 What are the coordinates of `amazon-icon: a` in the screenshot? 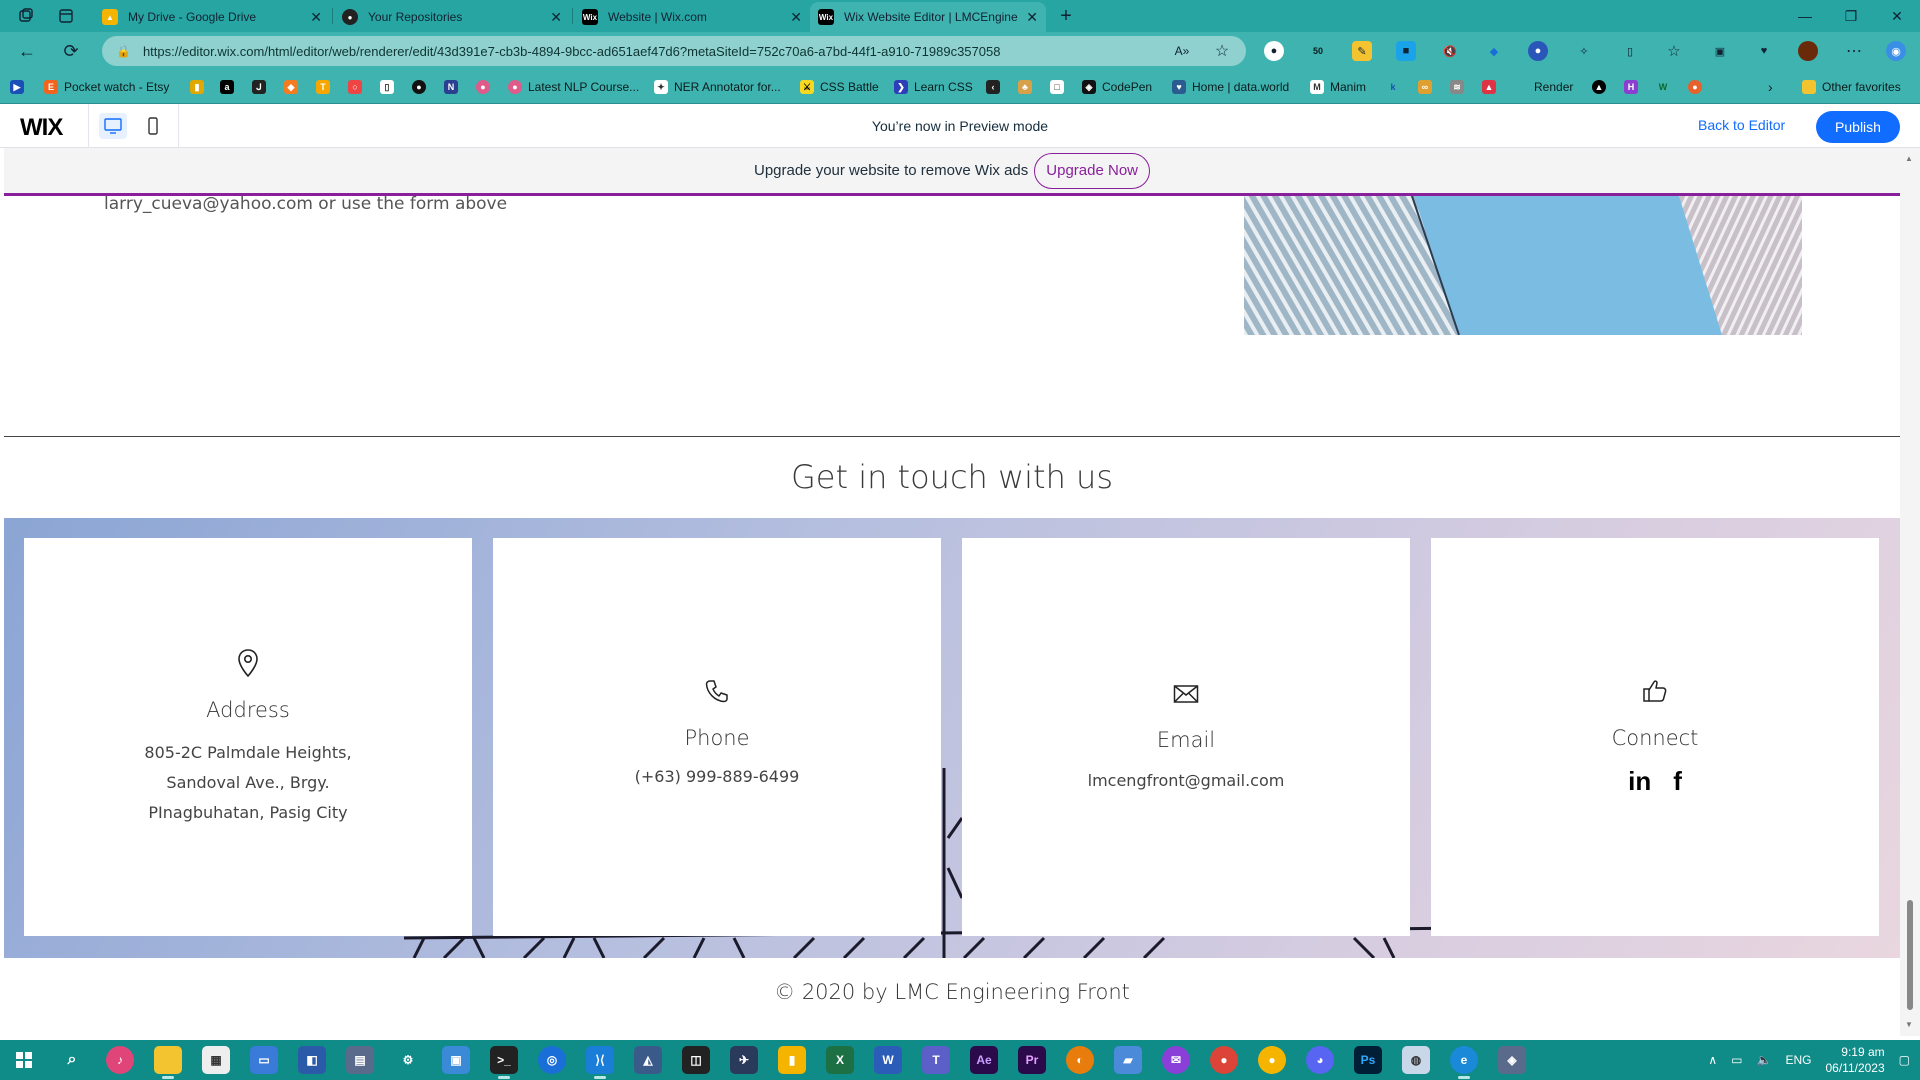 It's located at (230, 87).